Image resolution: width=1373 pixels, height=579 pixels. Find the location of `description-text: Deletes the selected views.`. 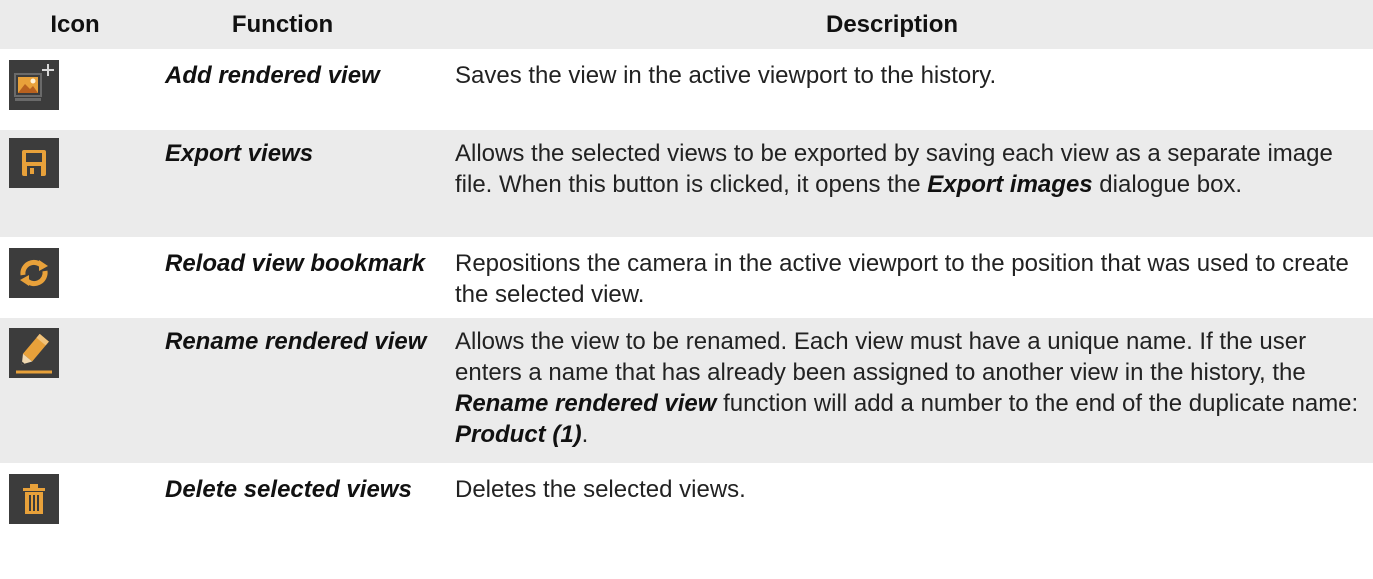

description-text: Deletes the selected views. is located at coordinates (600, 489).